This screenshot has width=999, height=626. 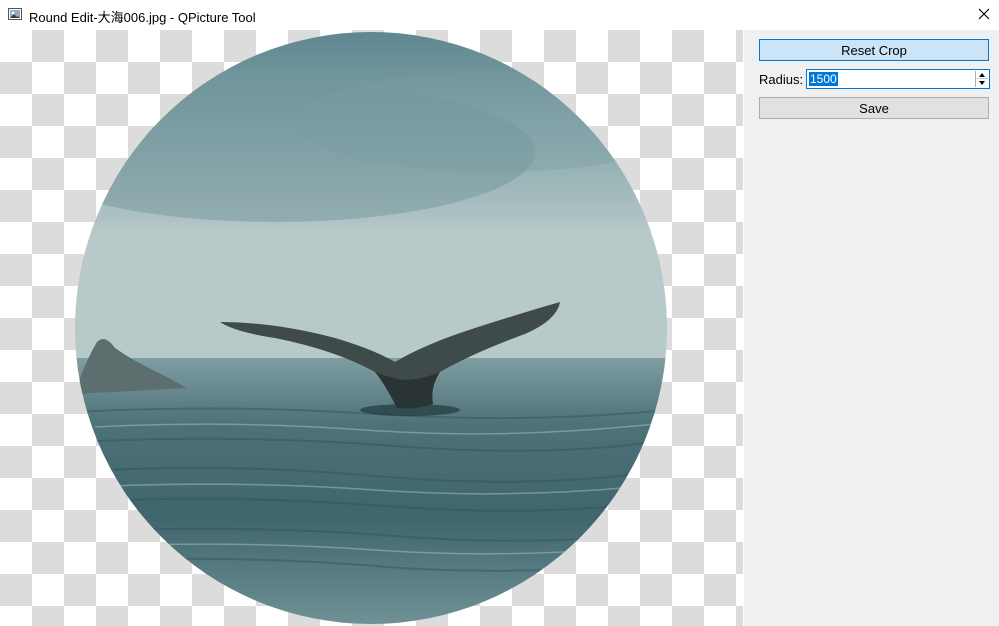 I want to click on chevron-down-icon, so click(x=982, y=83).